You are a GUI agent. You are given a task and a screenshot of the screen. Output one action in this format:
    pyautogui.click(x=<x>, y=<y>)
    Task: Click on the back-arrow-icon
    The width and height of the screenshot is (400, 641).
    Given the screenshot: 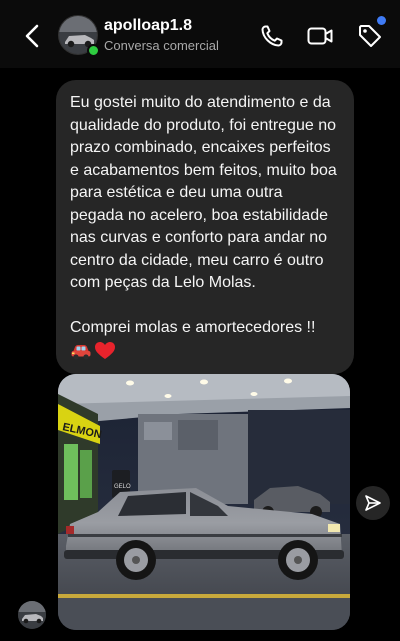 What is the action you would take?
    pyautogui.click(x=33, y=36)
    